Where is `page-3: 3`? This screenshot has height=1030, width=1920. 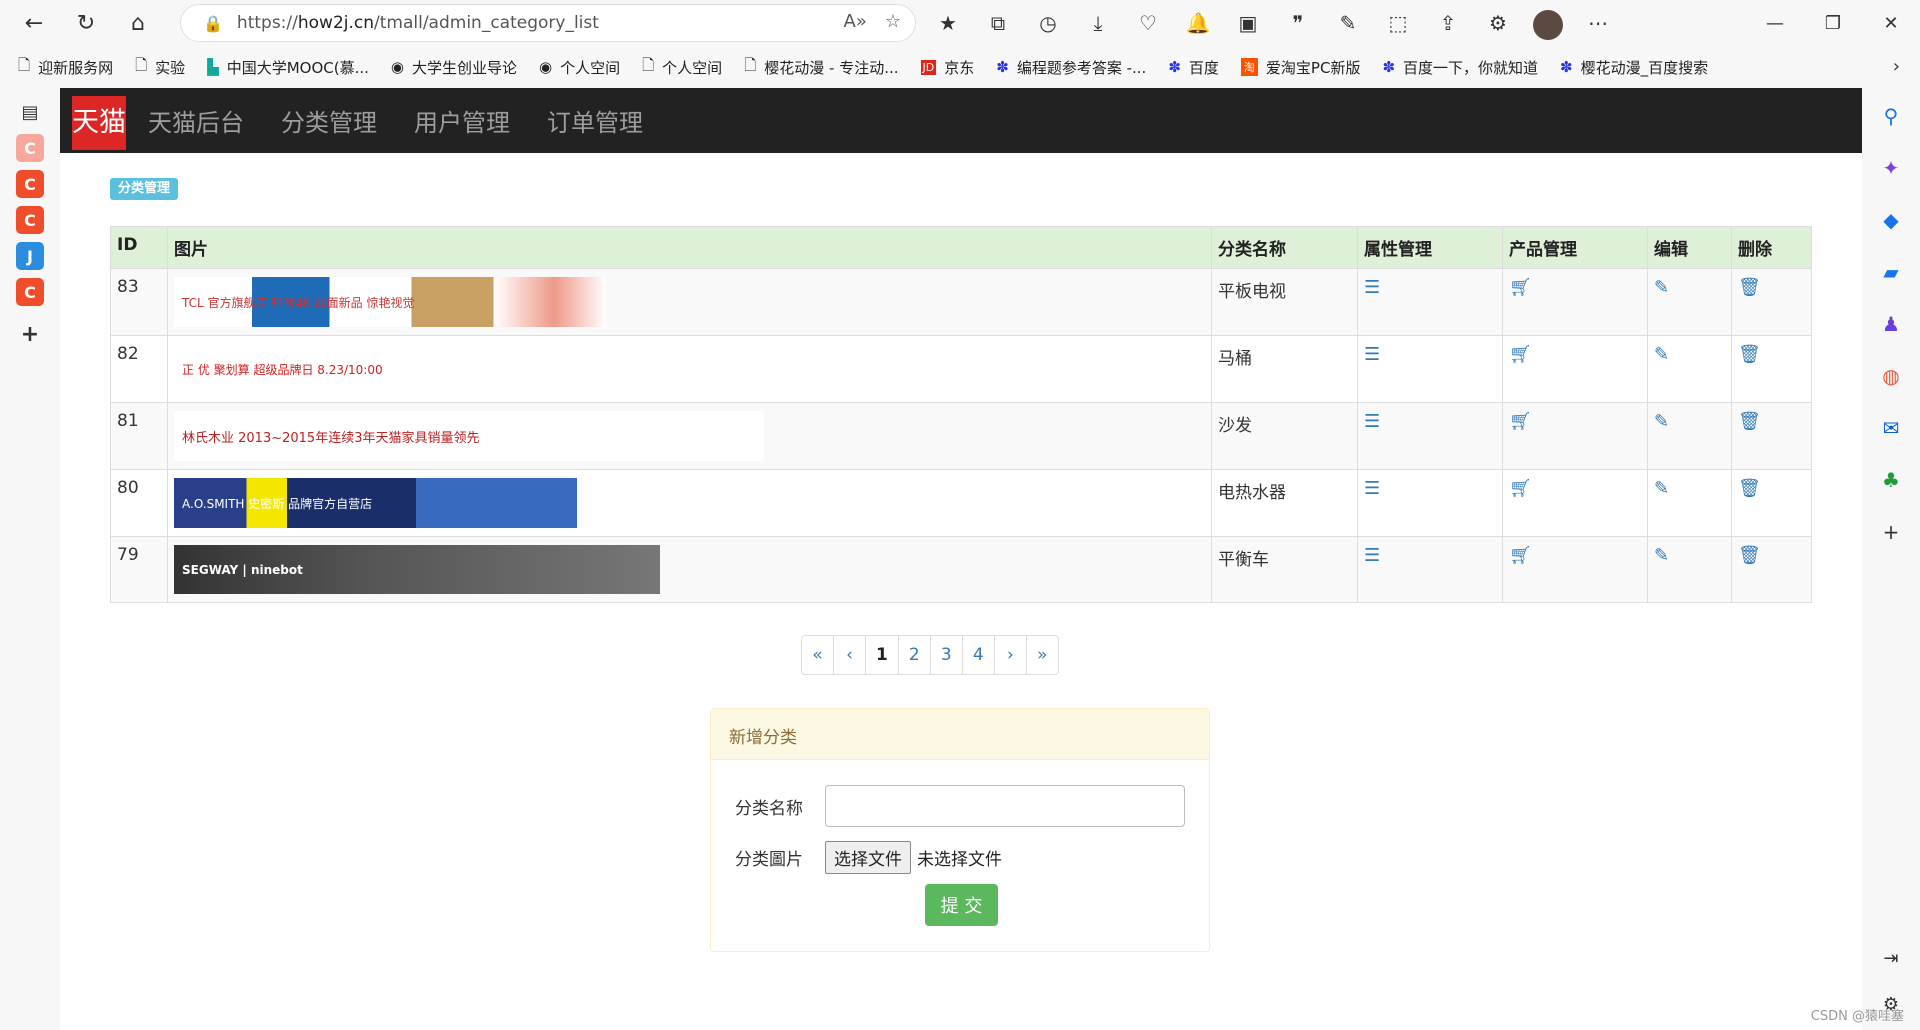 page-3: 3 is located at coordinates (946, 655).